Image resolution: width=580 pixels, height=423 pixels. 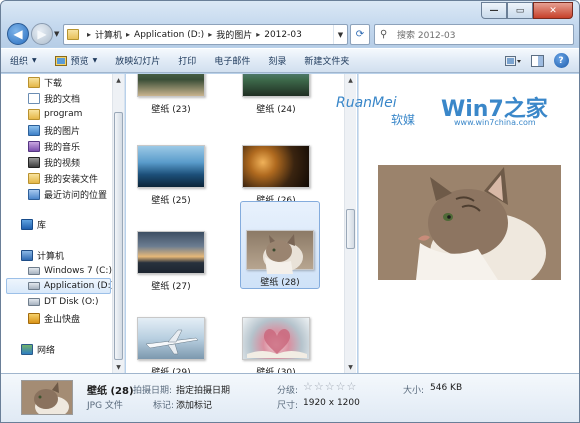 What do you see at coordinates (18, 34) in the screenshot?
I see `back-button: ◀` at bounding box center [18, 34].